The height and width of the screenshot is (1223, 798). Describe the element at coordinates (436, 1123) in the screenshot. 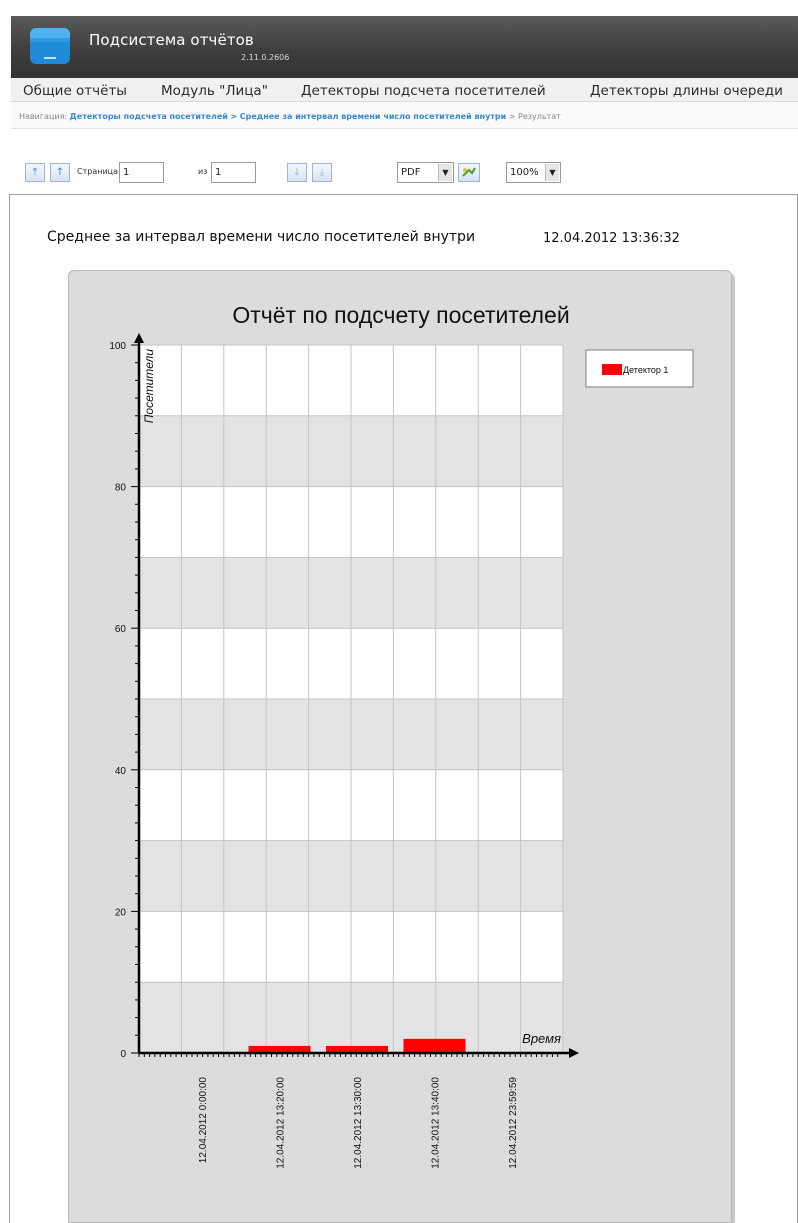

I see `chart-x-tick-label: 12.04.2012 13:40:00` at that location.